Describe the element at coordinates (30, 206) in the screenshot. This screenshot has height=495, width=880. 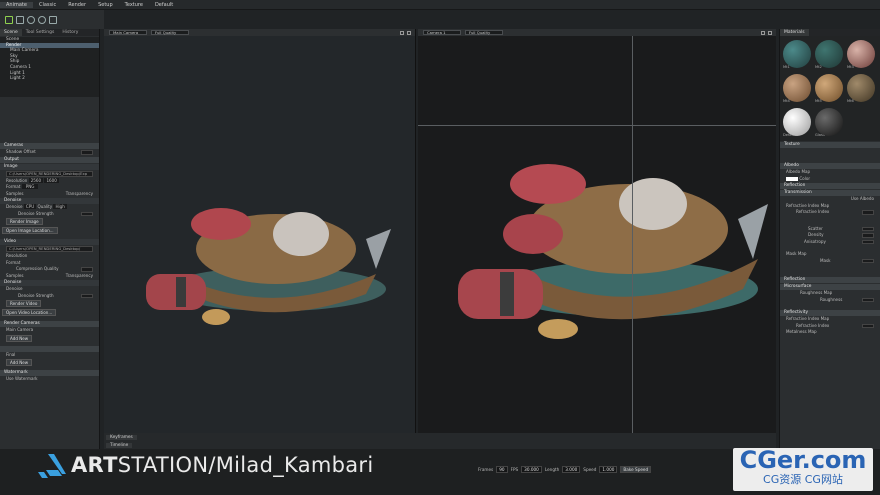
I see `denoise-dropdown: CPU` at that location.